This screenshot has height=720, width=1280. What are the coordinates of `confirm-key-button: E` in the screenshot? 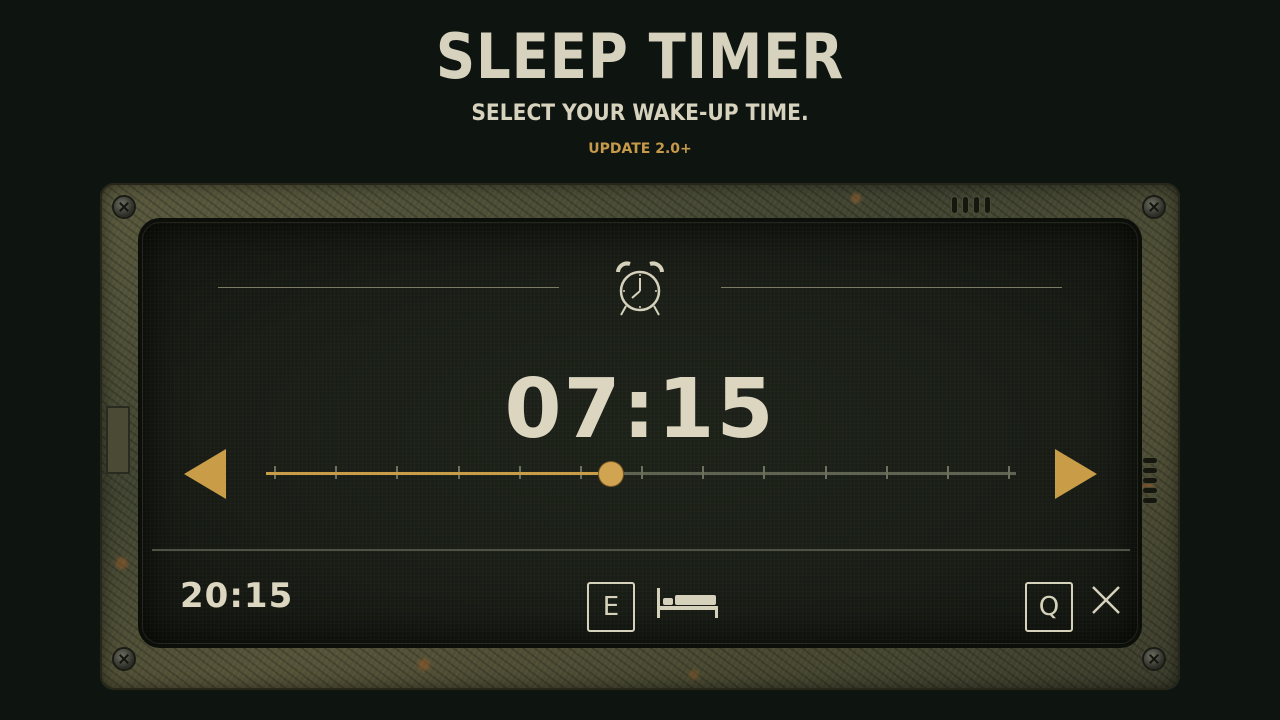 It's located at (611, 607).